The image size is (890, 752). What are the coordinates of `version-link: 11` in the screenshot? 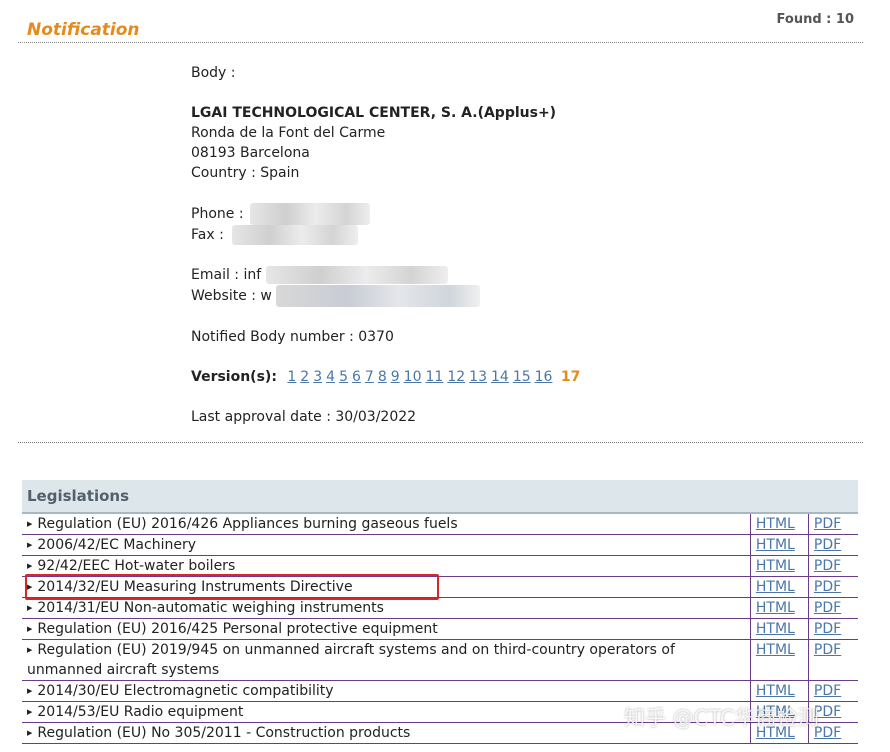 It's located at (435, 377).